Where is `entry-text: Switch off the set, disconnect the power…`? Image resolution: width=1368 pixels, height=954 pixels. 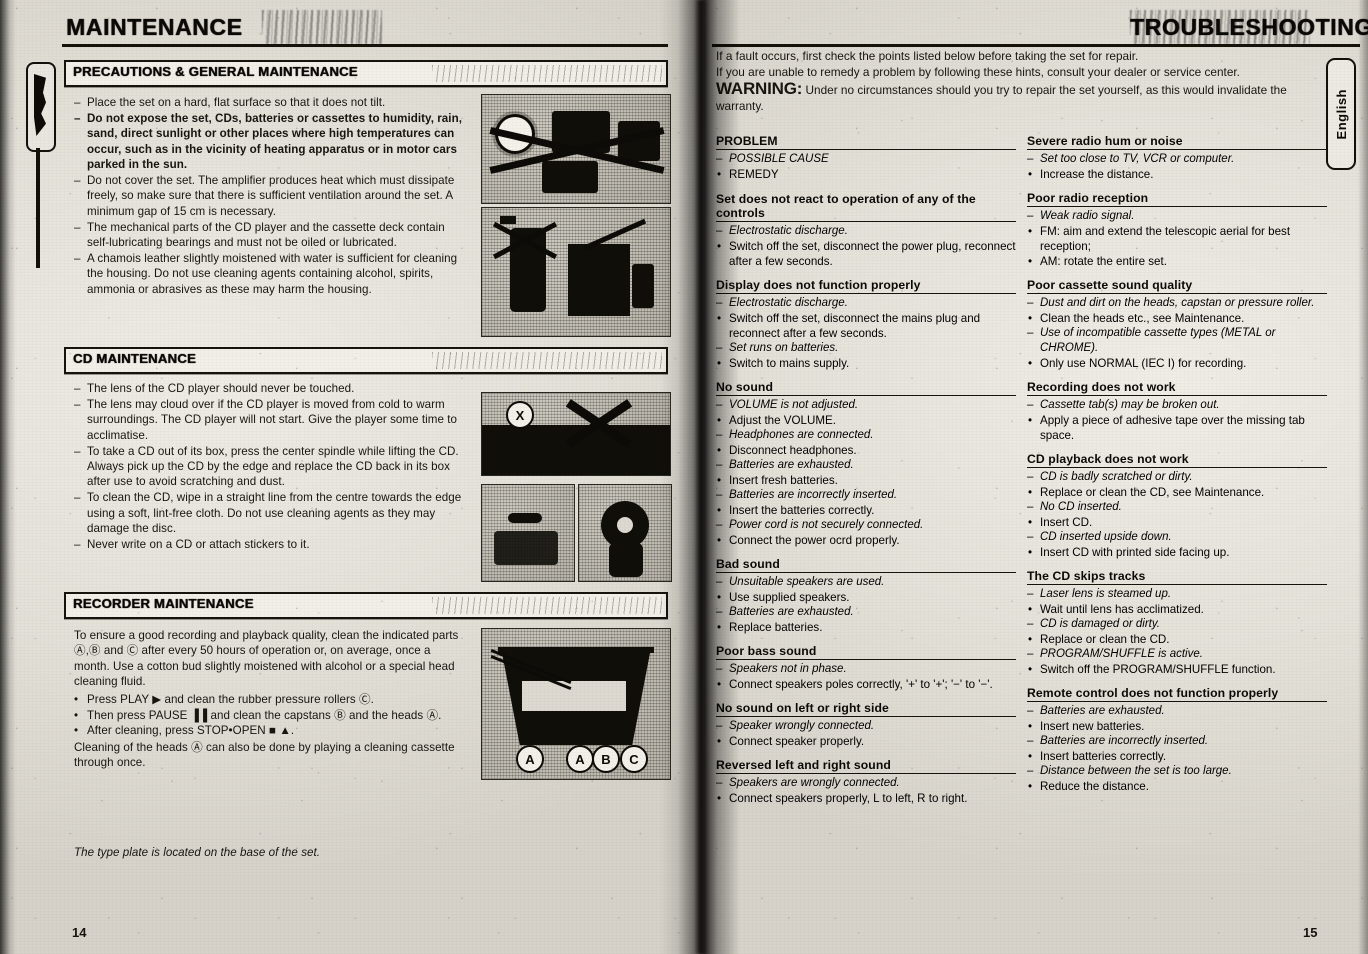
entry-text: Switch off the set, disconnect the power… is located at coordinates (872, 254).